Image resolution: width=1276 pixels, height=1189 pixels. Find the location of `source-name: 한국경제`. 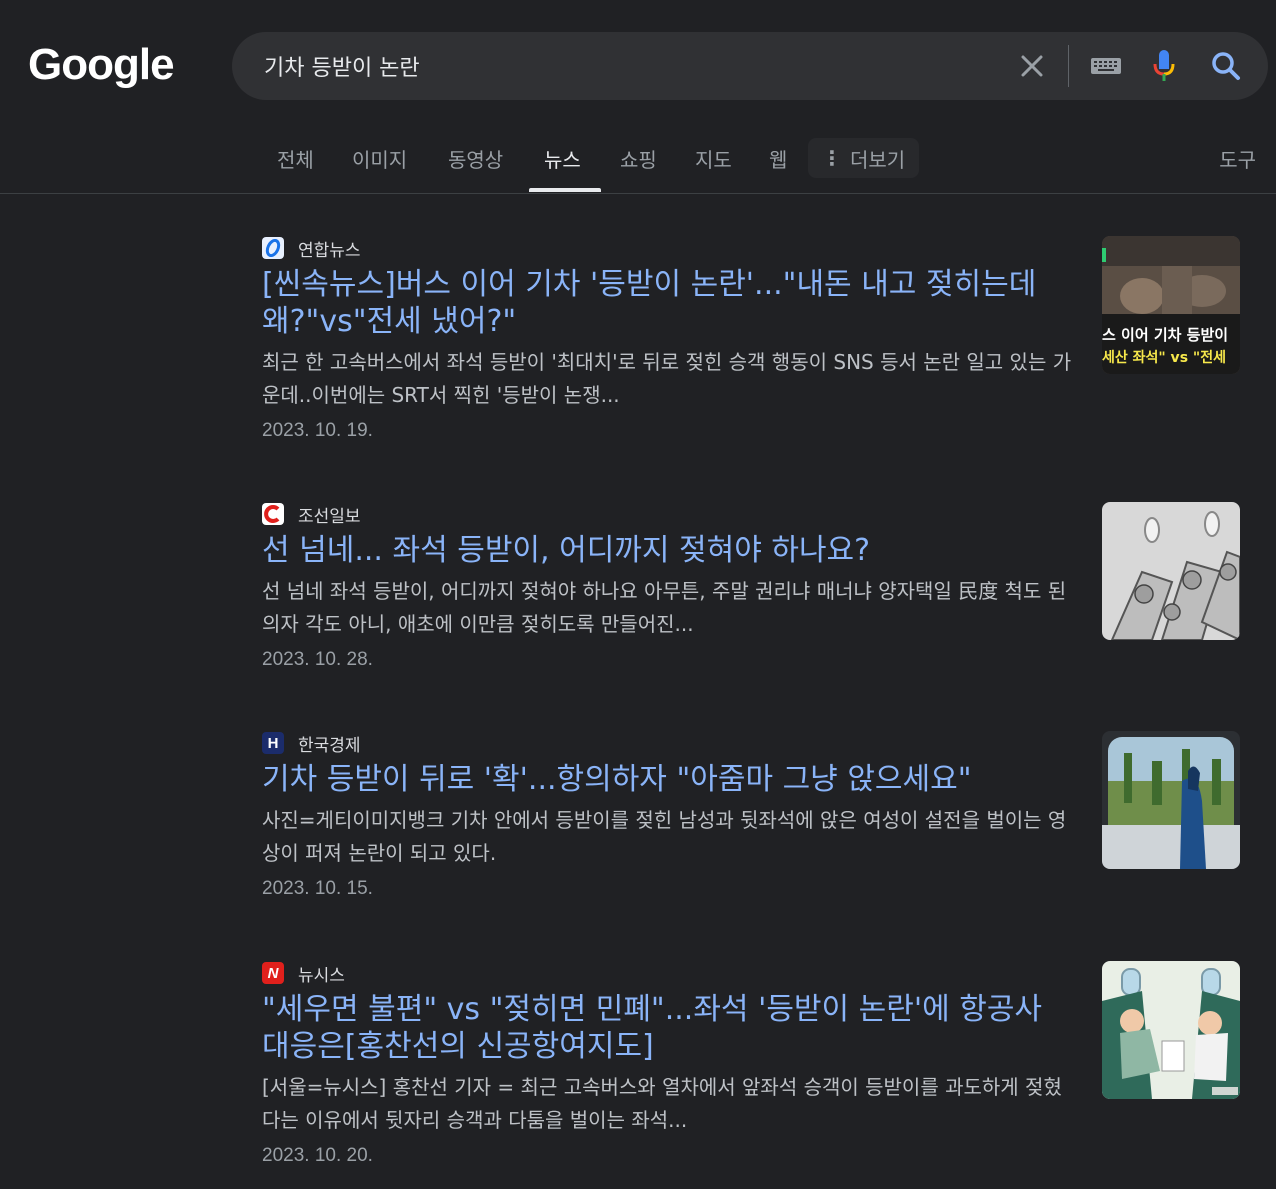

source-name: 한국경제 is located at coordinates (329, 745).